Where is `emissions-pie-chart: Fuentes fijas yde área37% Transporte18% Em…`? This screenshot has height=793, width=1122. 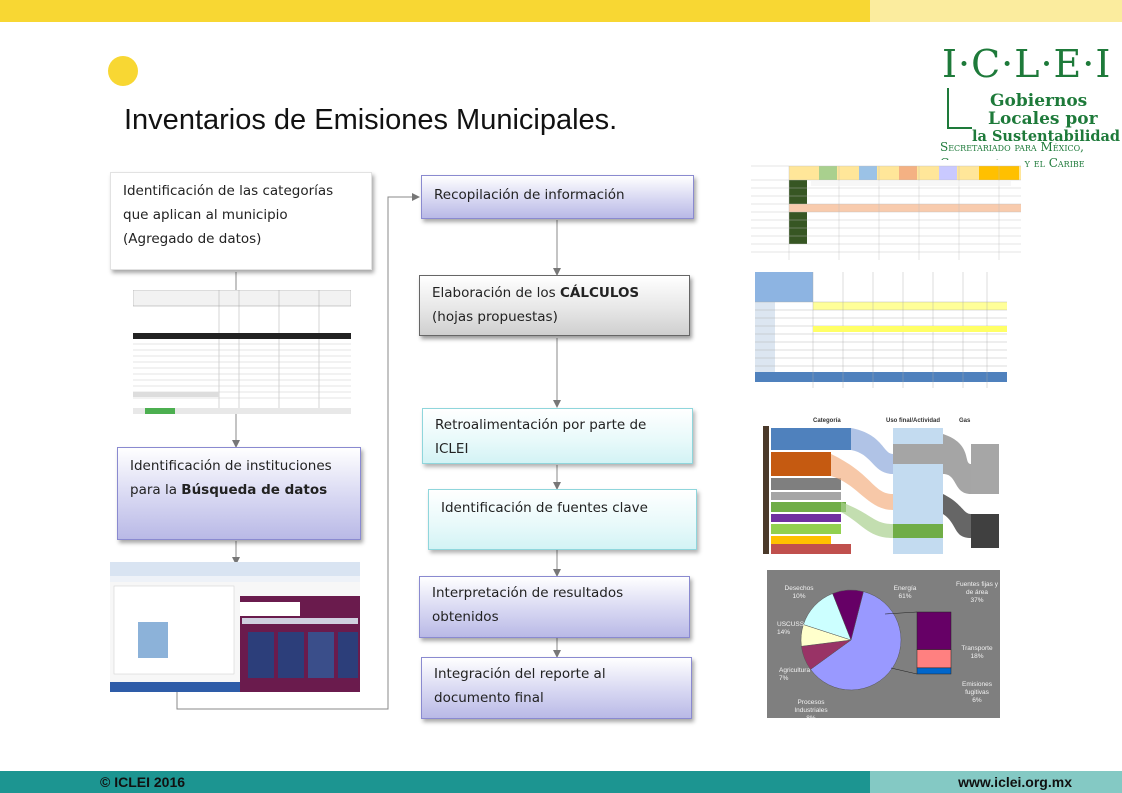 emissions-pie-chart: Fuentes fijas yde área37% Transporte18% Em… is located at coordinates (883, 644).